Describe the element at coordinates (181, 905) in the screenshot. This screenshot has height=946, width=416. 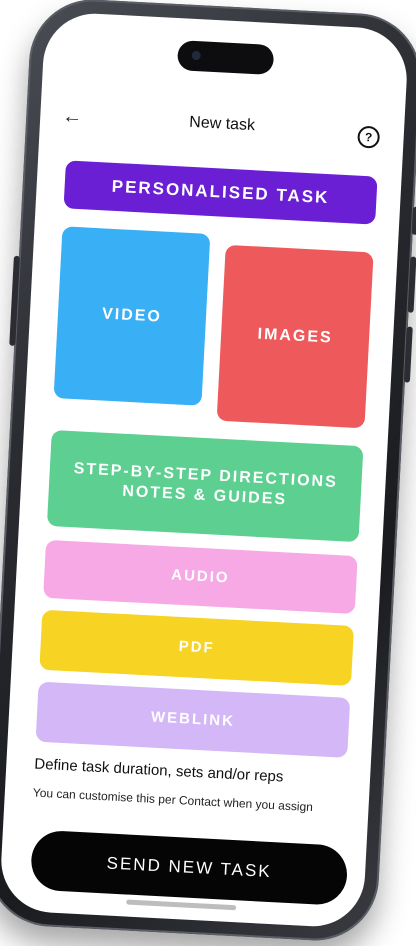
I see `home-indicator` at that location.